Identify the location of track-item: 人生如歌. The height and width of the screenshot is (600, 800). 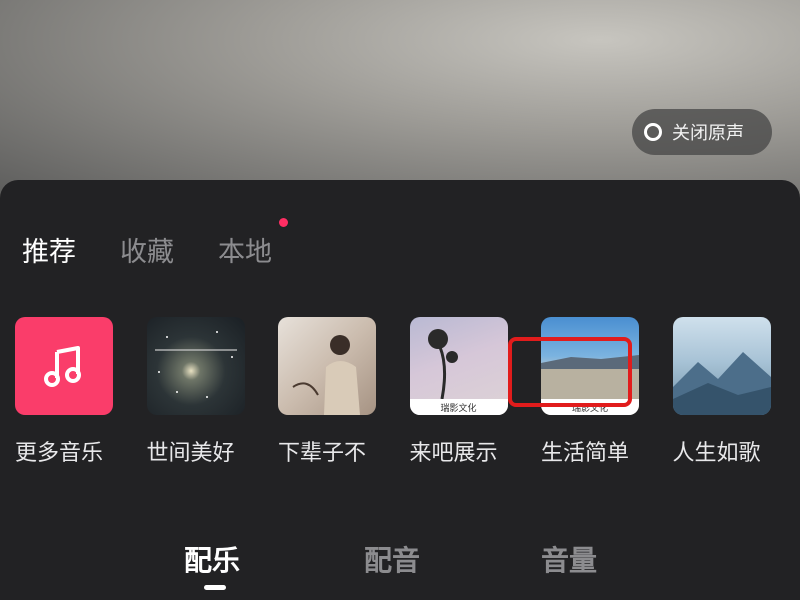
(727, 392).